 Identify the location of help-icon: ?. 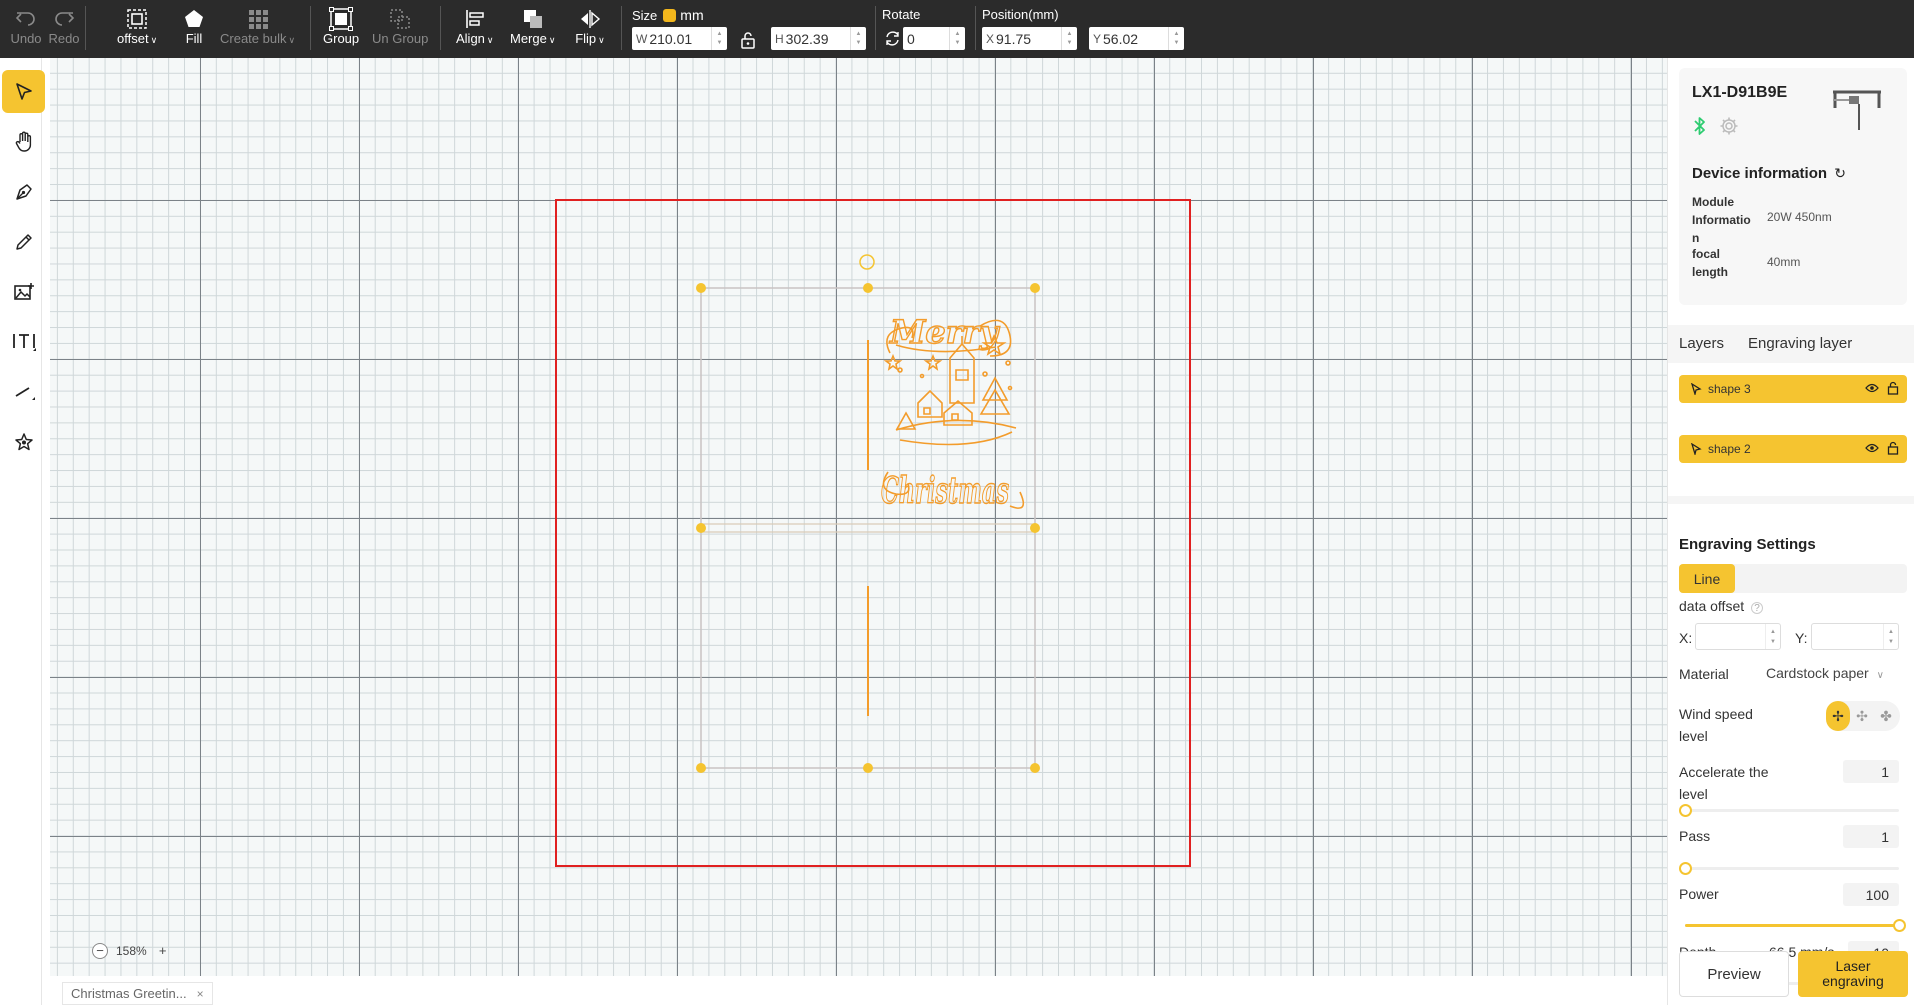
(1757, 608).